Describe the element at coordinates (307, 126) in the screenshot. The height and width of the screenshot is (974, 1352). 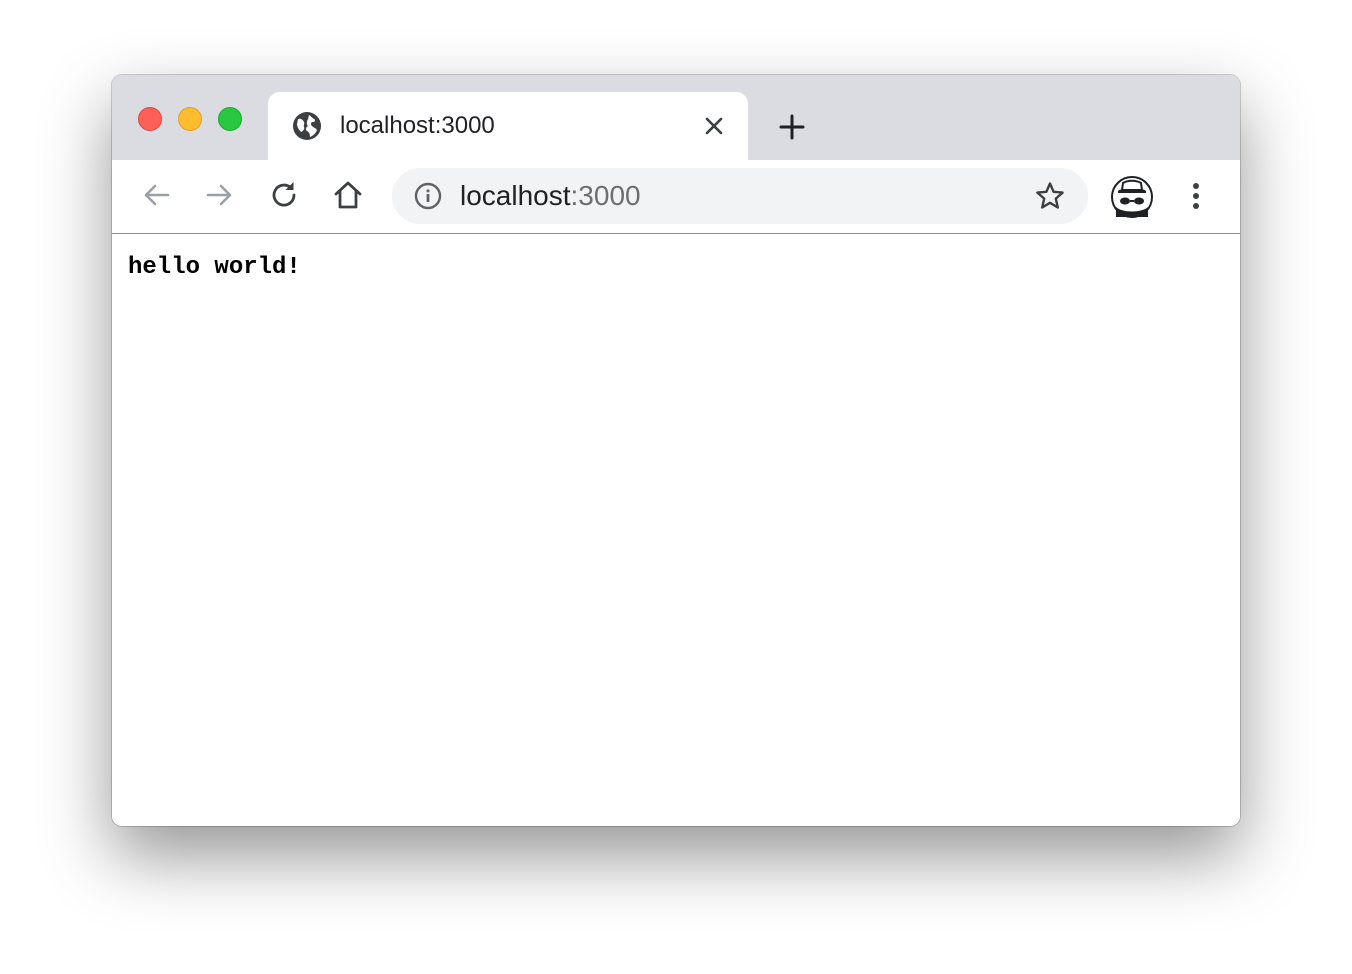
I see `globe-icon` at that location.